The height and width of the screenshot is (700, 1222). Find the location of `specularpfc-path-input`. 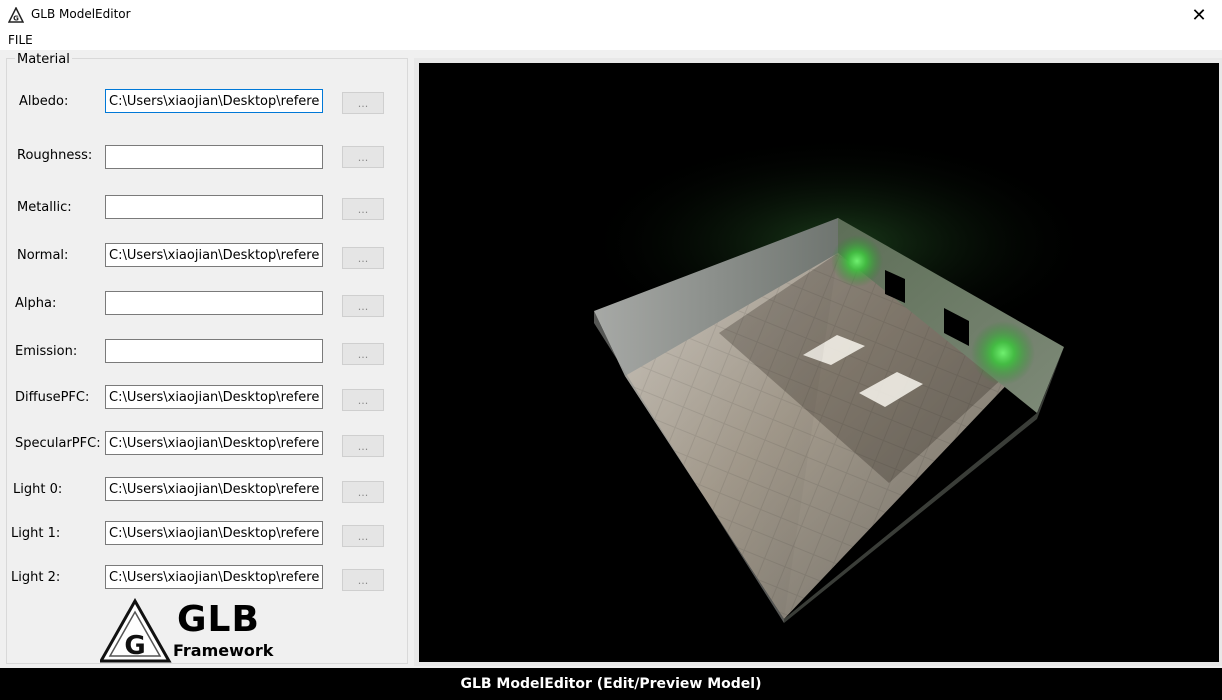

specularpfc-path-input is located at coordinates (214, 443).